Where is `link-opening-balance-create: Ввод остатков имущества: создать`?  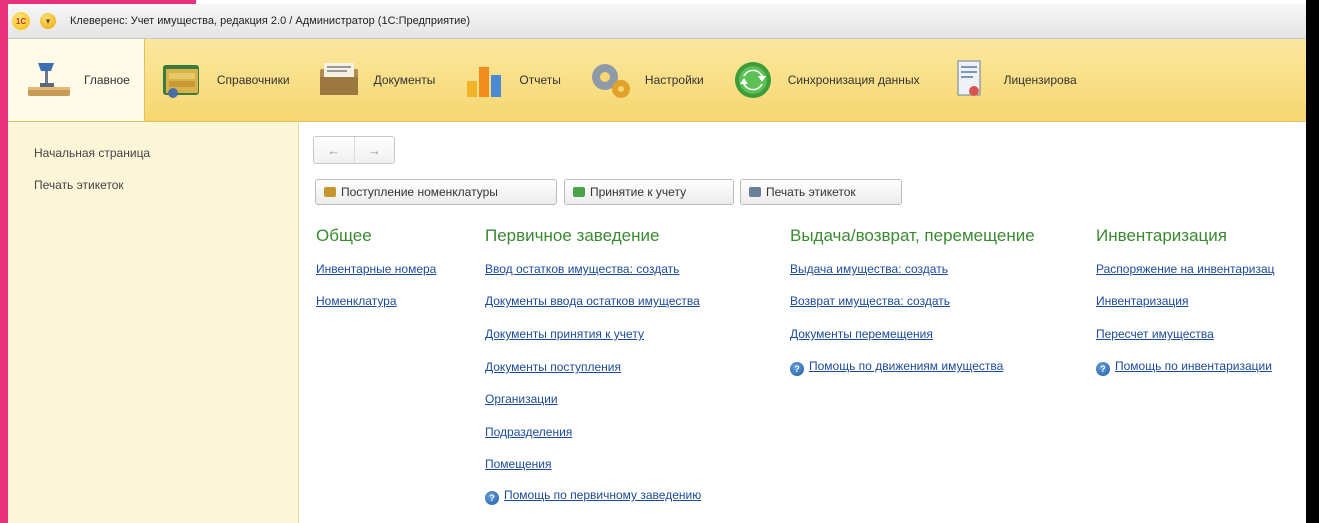
link-opening-balance-create: Ввод остатков имущества: создать is located at coordinates (582, 269).